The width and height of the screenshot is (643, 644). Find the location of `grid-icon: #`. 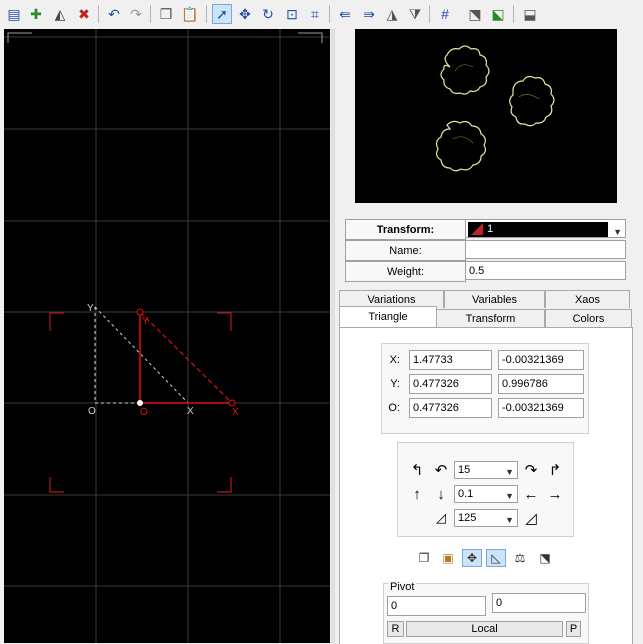

grid-icon: # is located at coordinates (445, 14).